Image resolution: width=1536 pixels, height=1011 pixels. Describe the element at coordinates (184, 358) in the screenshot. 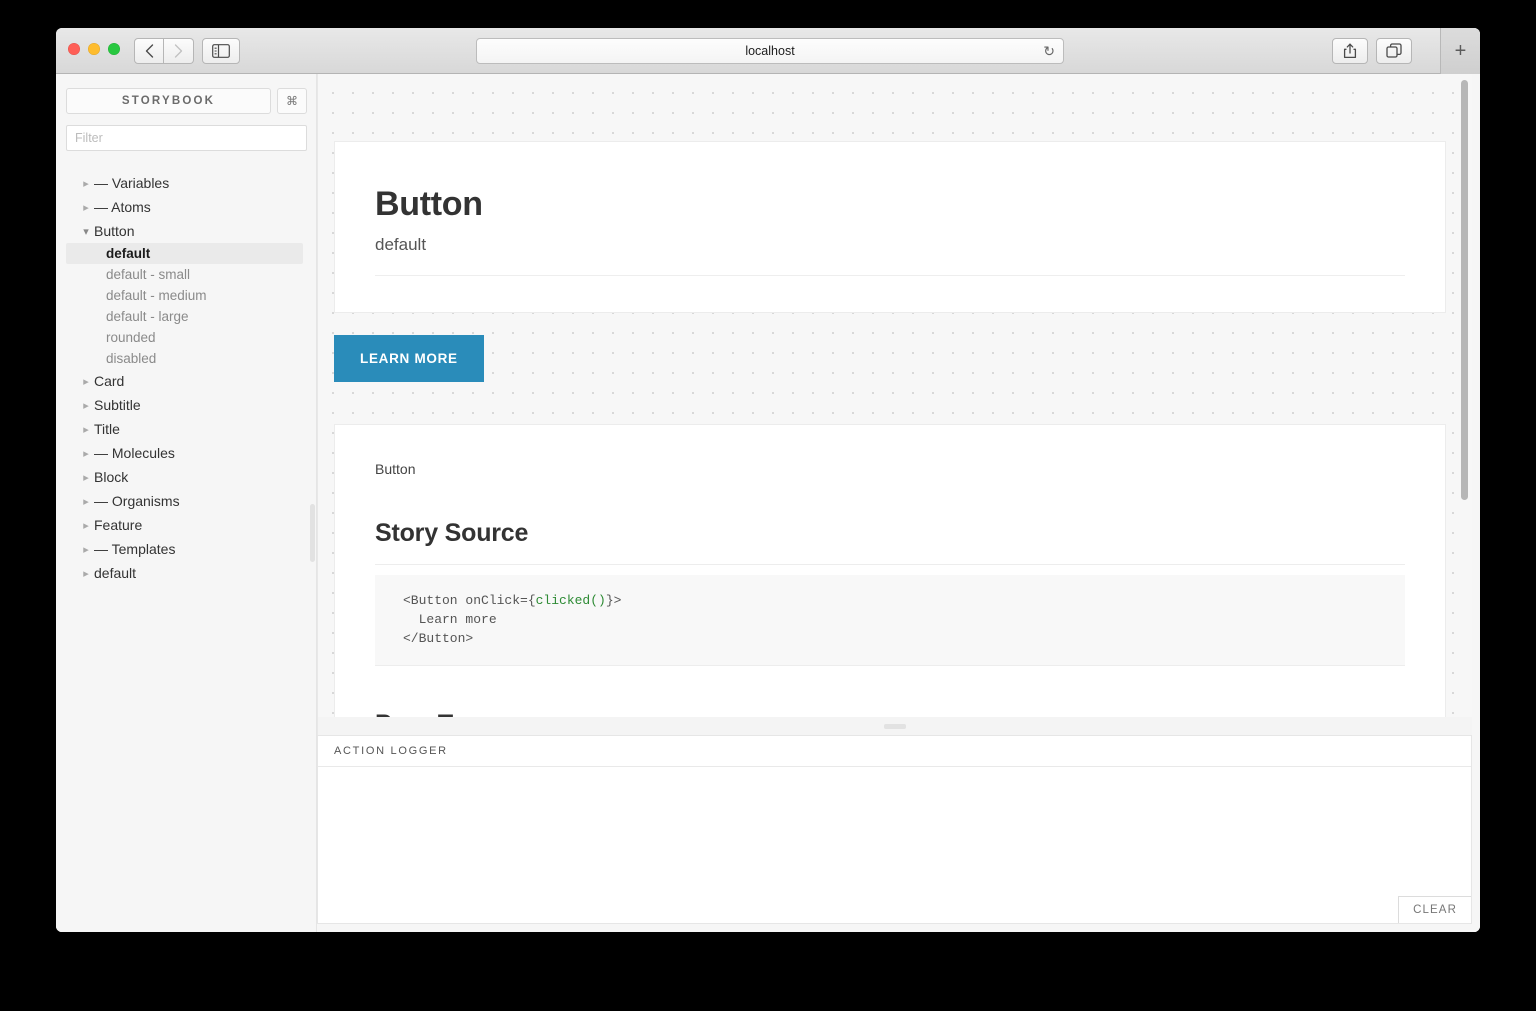

I see `story-item-disabled: disabled` at that location.